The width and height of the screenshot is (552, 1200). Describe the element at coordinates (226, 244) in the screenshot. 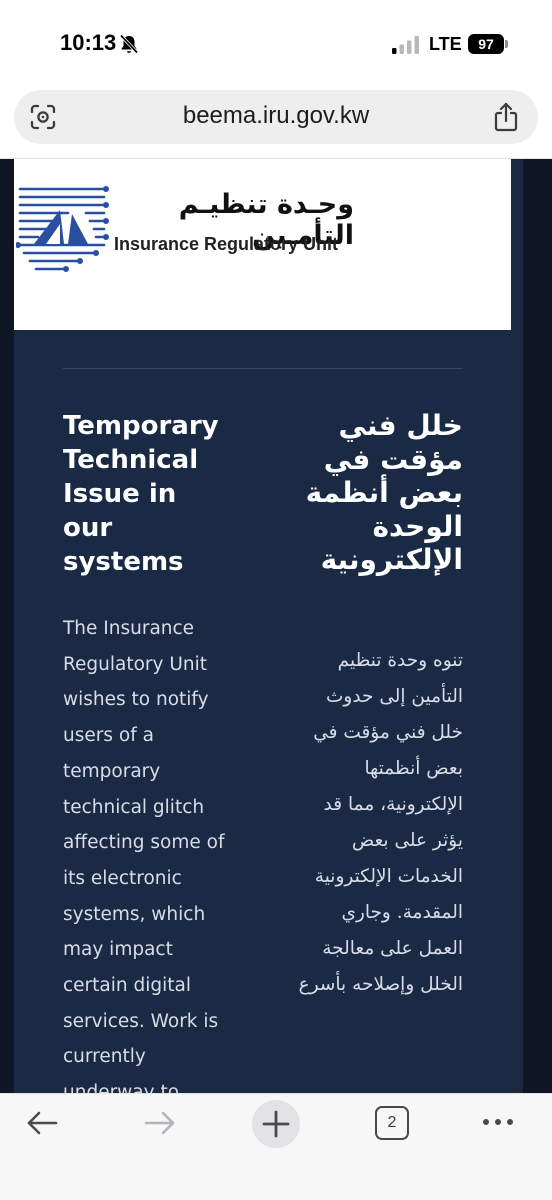

I see `logo-english-name: Insurance Regulatory Unit` at that location.